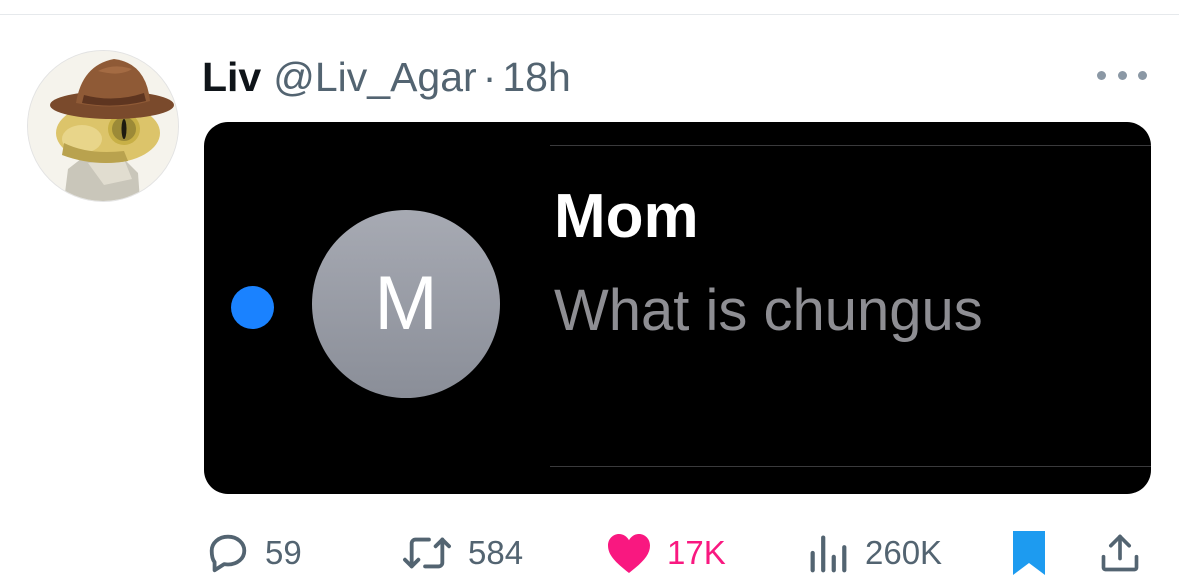 This screenshot has width=1179, height=585. Describe the element at coordinates (904, 552) in the screenshot. I see `views-count: 260K` at that location.